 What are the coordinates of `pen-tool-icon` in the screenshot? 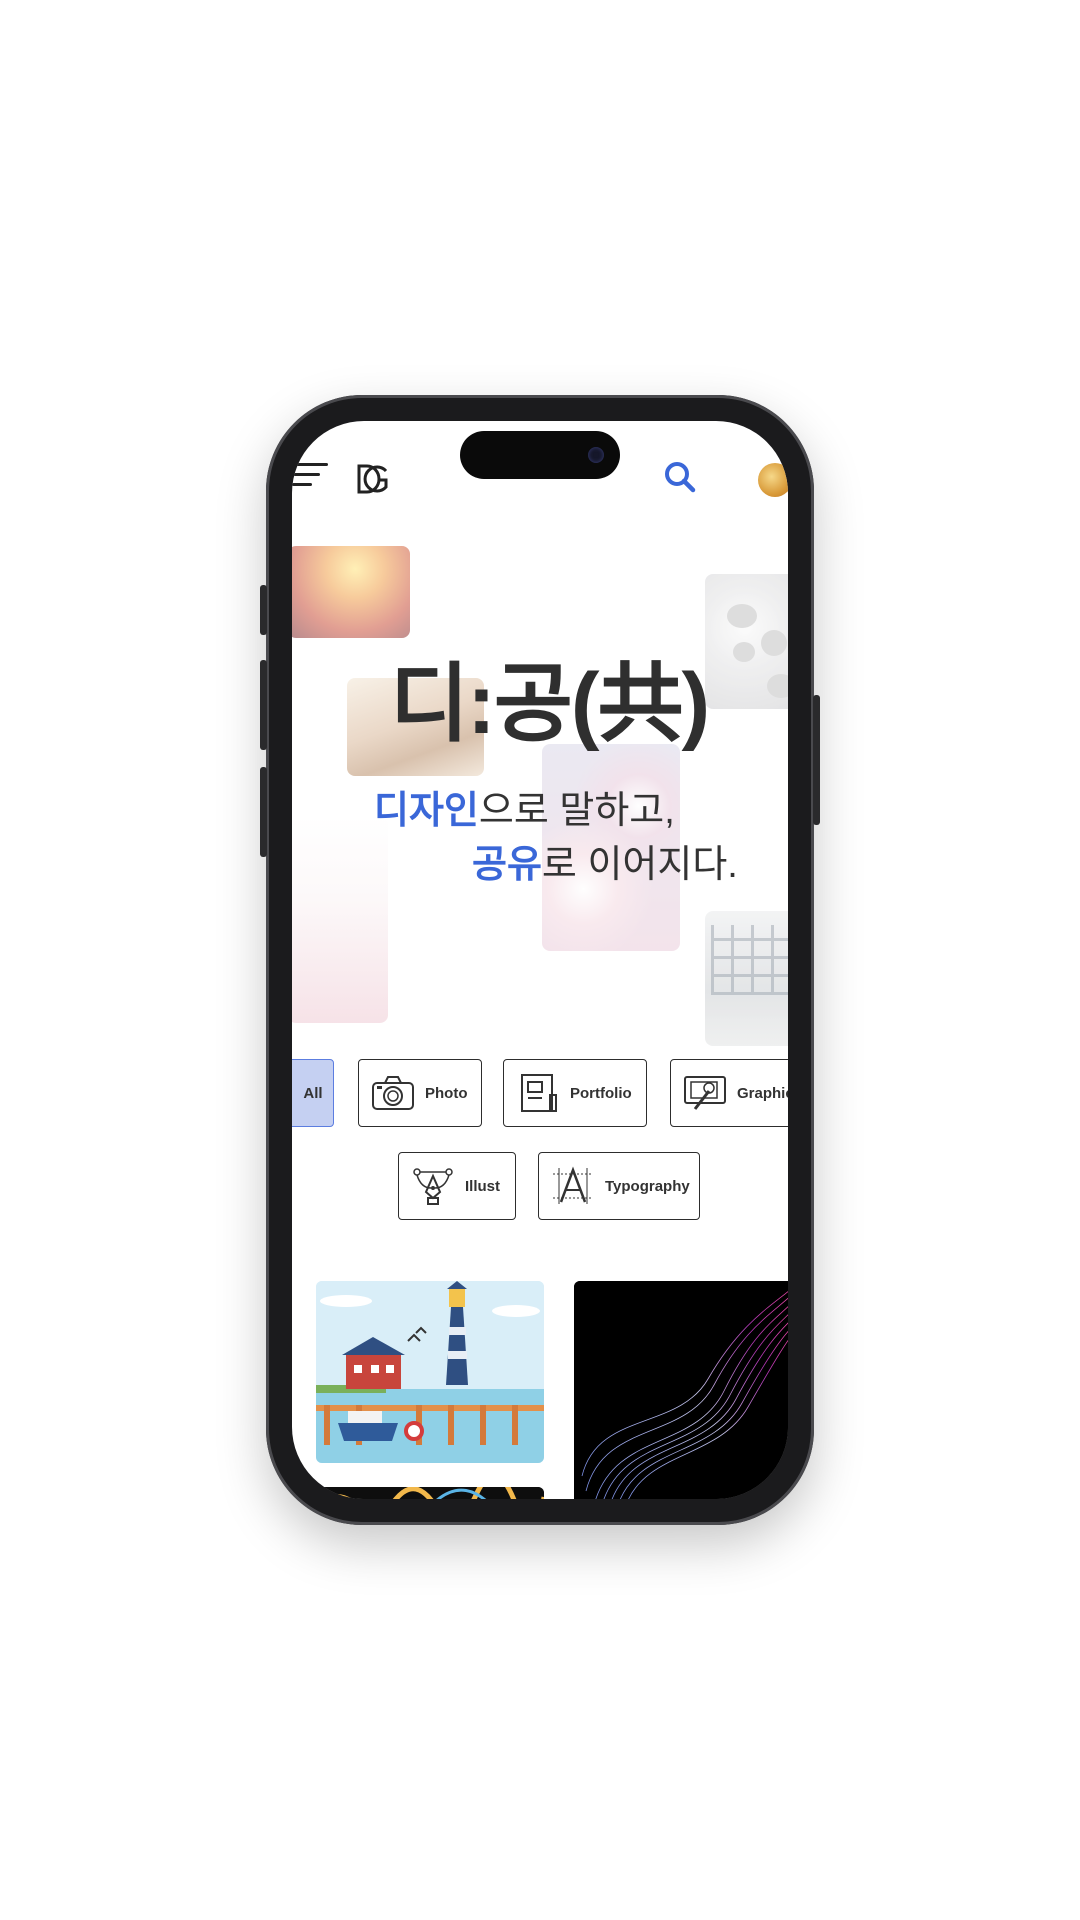 It's located at (433, 1186).